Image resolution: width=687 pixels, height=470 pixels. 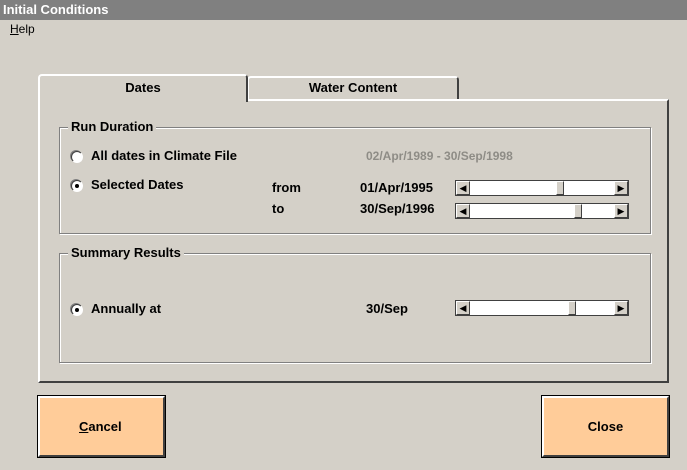 What do you see at coordinates (542, 211) in the screenshot?
I see `to-date-scrollbar: ◀ ▶` at bounding box center [542, 211].